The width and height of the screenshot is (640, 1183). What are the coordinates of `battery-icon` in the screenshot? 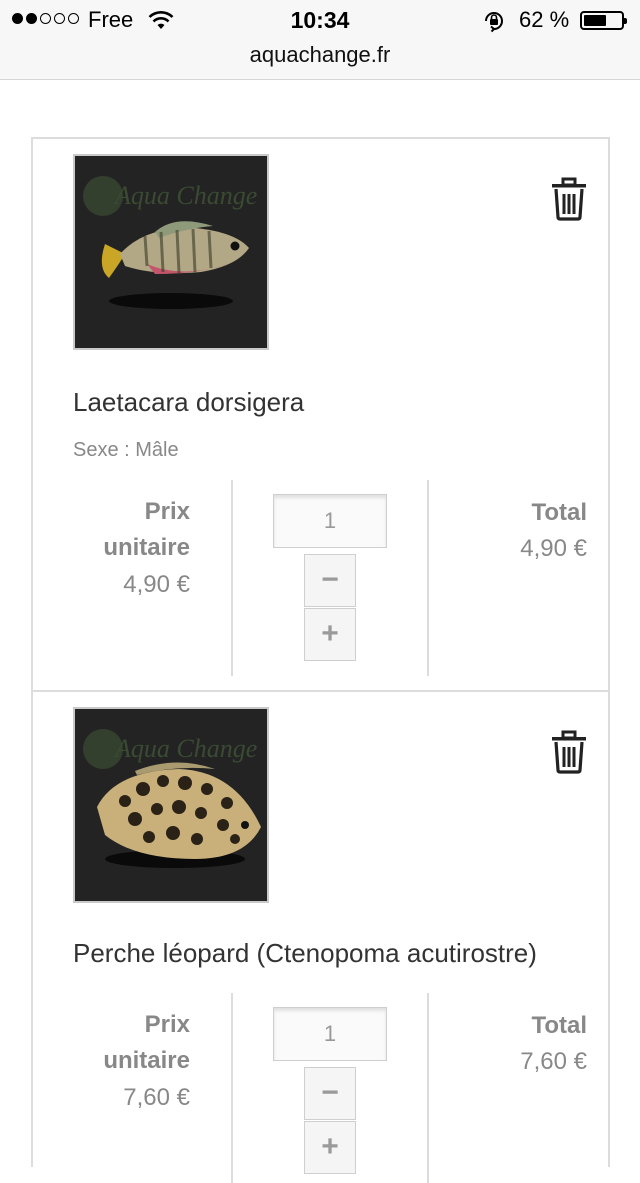 It's located at (603, 20).